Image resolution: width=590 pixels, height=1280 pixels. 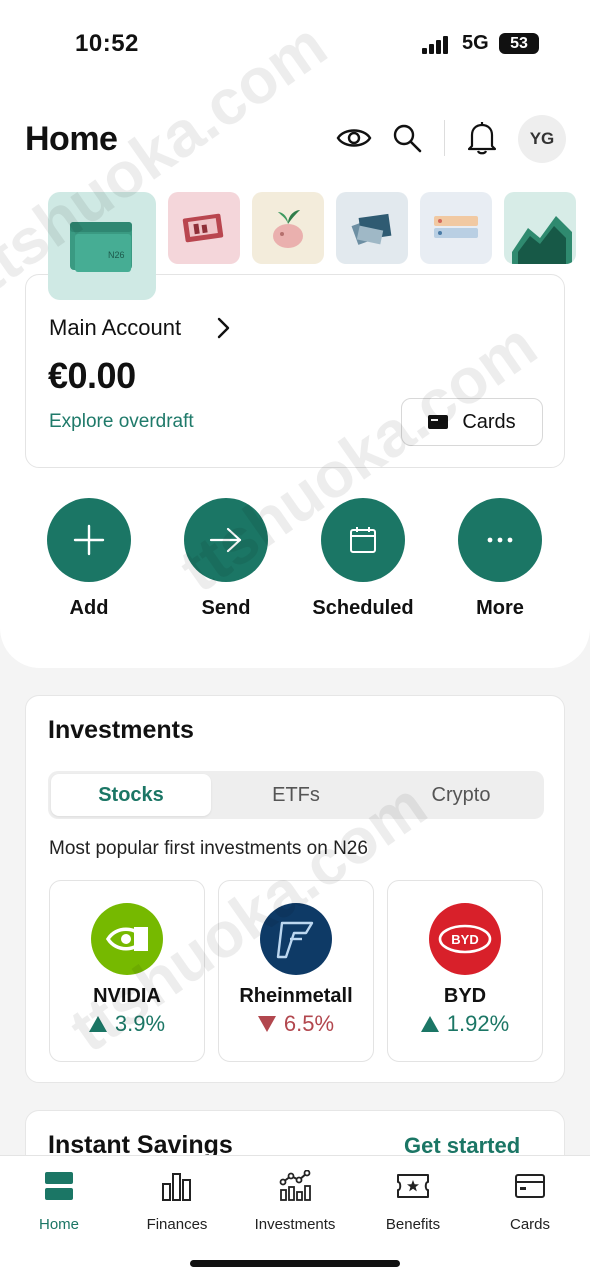 What do you see at coordinates (500, 608) in the screenshot?
I see `more-label: More` at bounding box center [500, 608].